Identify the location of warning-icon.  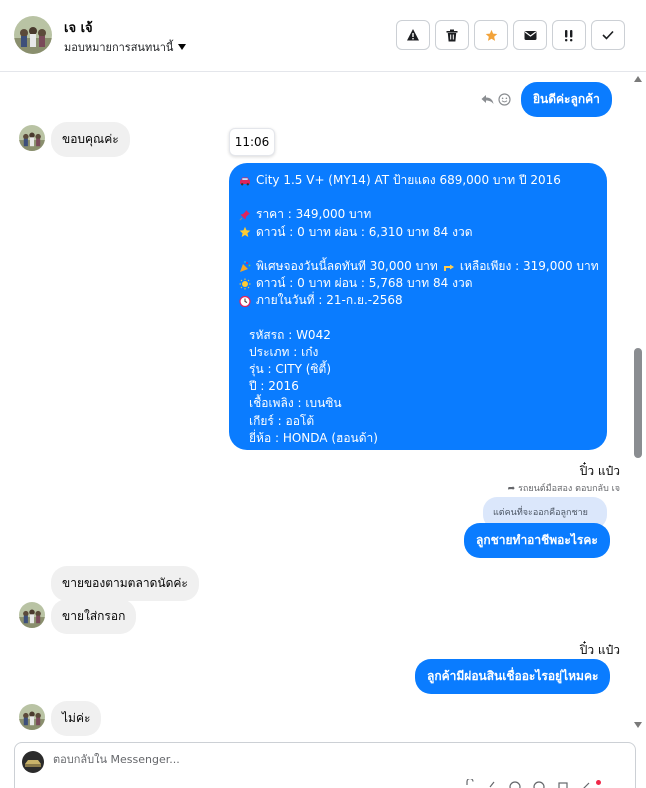
(413, 35).